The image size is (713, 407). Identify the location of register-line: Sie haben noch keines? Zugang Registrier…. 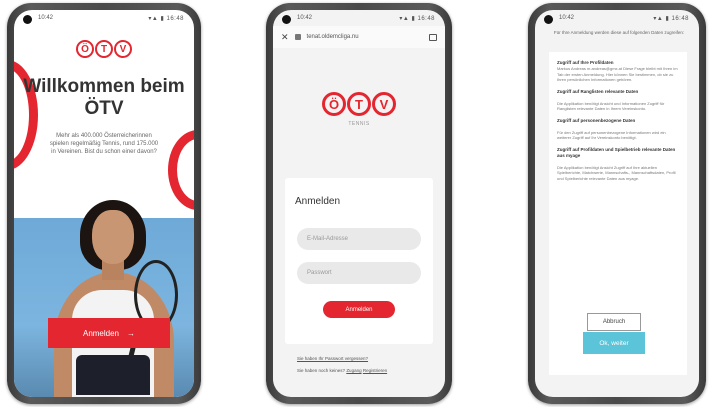
(342, 370).